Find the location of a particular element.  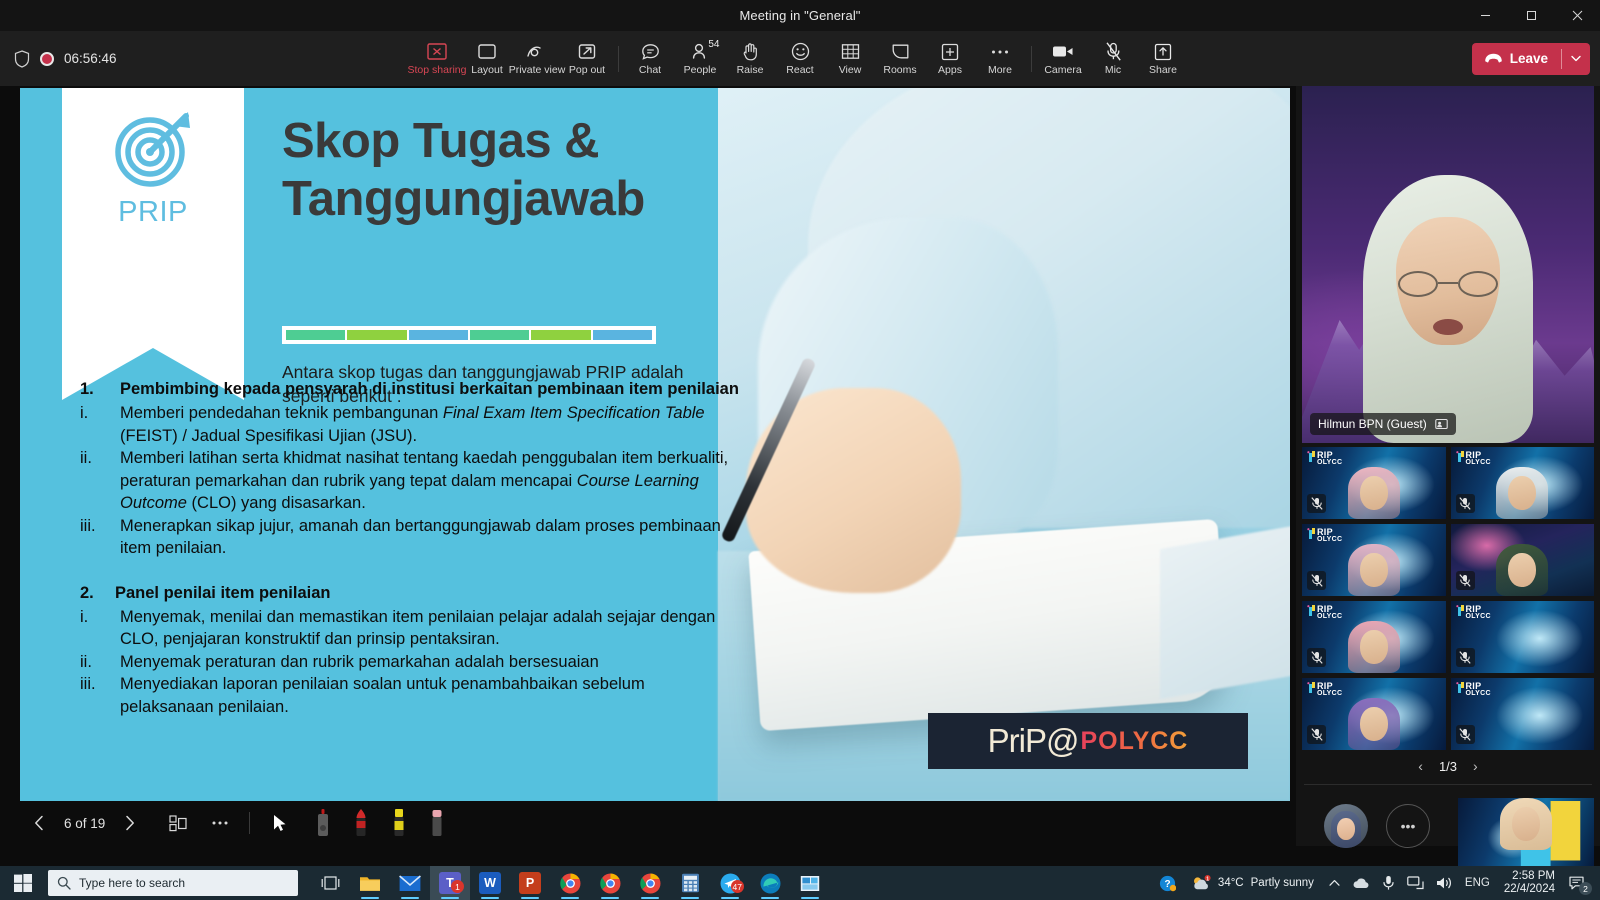

pop-out-button: Pop out is located at coordinates (587, 59).